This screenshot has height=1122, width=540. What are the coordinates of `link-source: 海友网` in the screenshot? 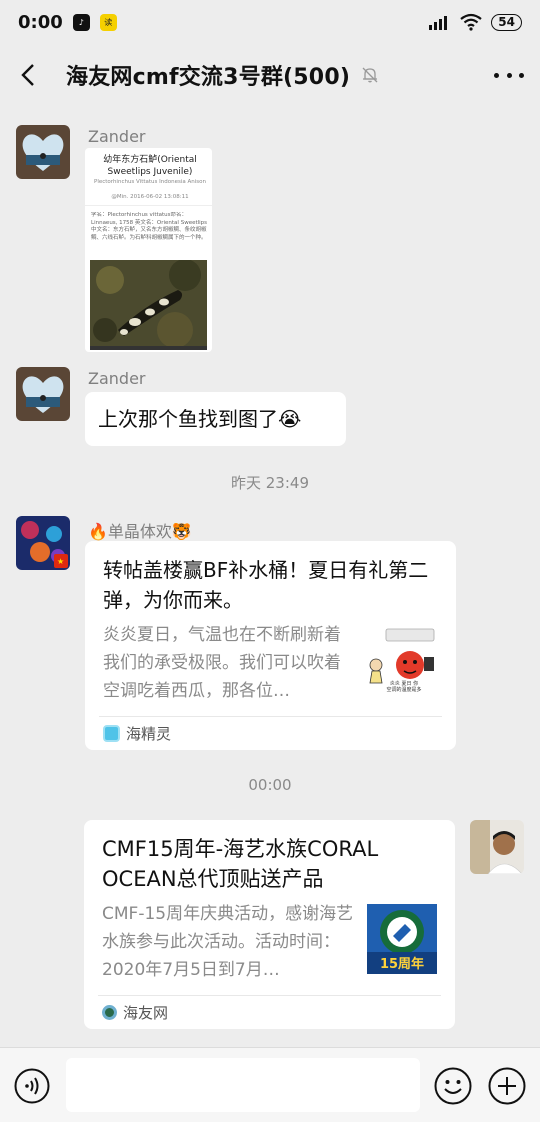 It's located at (135, 1012).